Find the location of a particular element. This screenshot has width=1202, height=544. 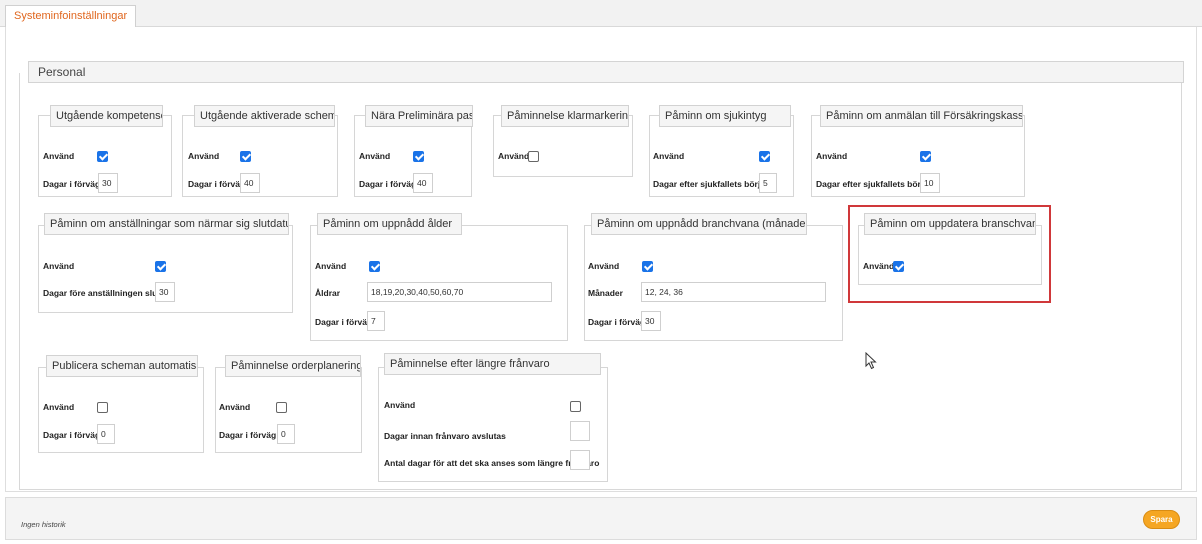

save-button: Spara is located at coordinates (1161, 519).